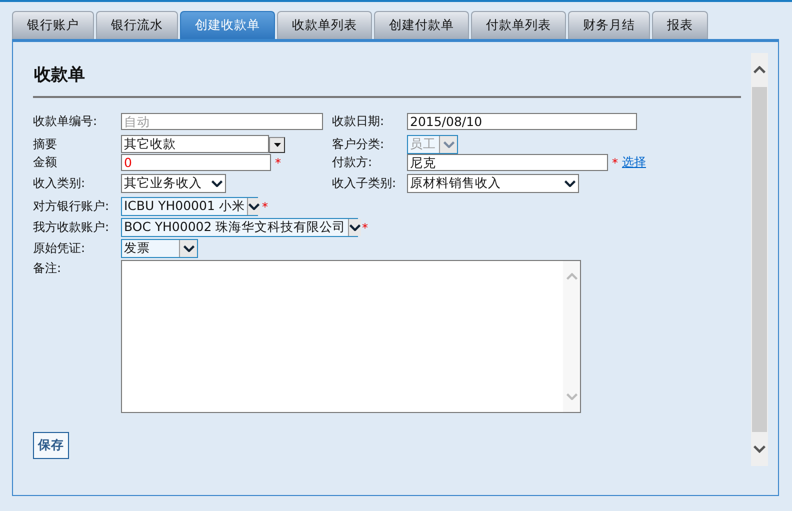 Image resolution: width=792 pixels, height=511 pixels. I want to click on field-label: 对方银行账户:, so click(71, 206).